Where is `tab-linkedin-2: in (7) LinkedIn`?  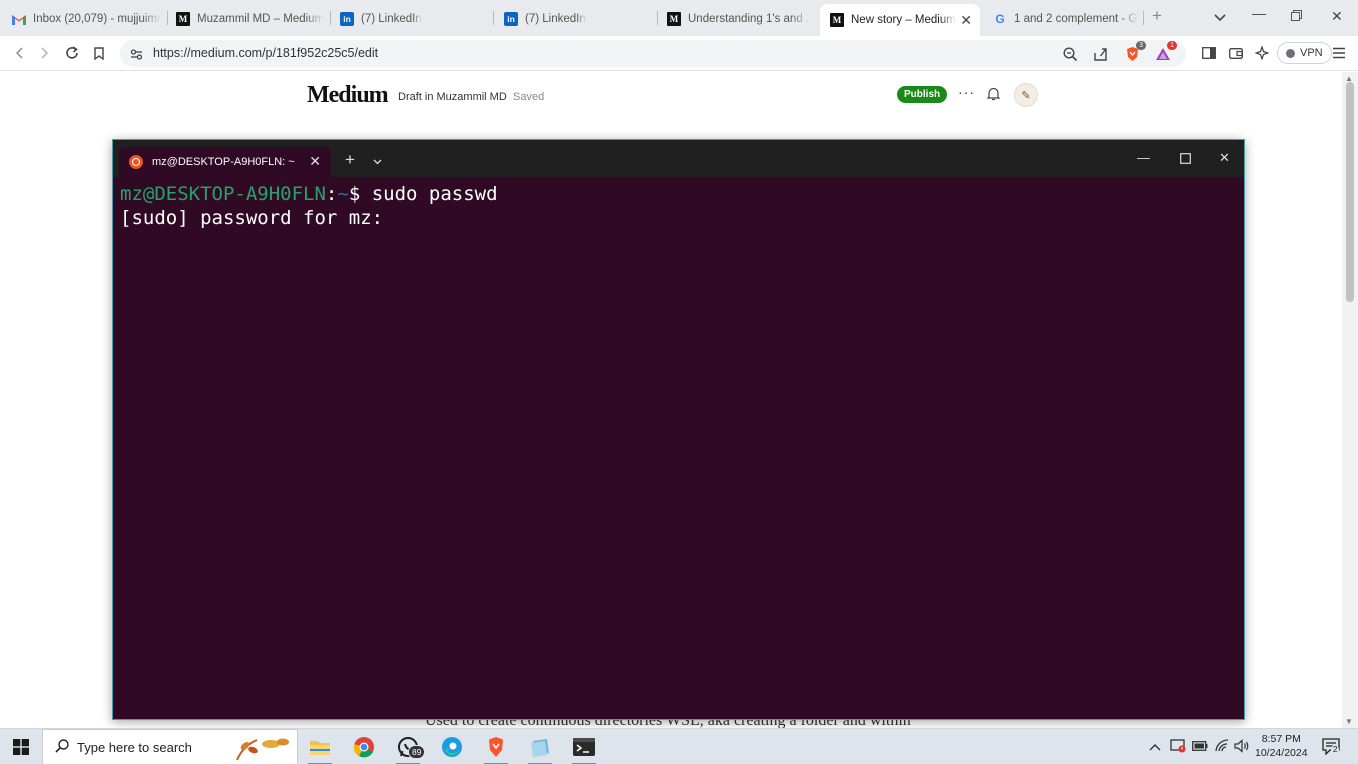
tab-linkedin-2: in (7) LinkedIn is located at coordinates (579, 19).